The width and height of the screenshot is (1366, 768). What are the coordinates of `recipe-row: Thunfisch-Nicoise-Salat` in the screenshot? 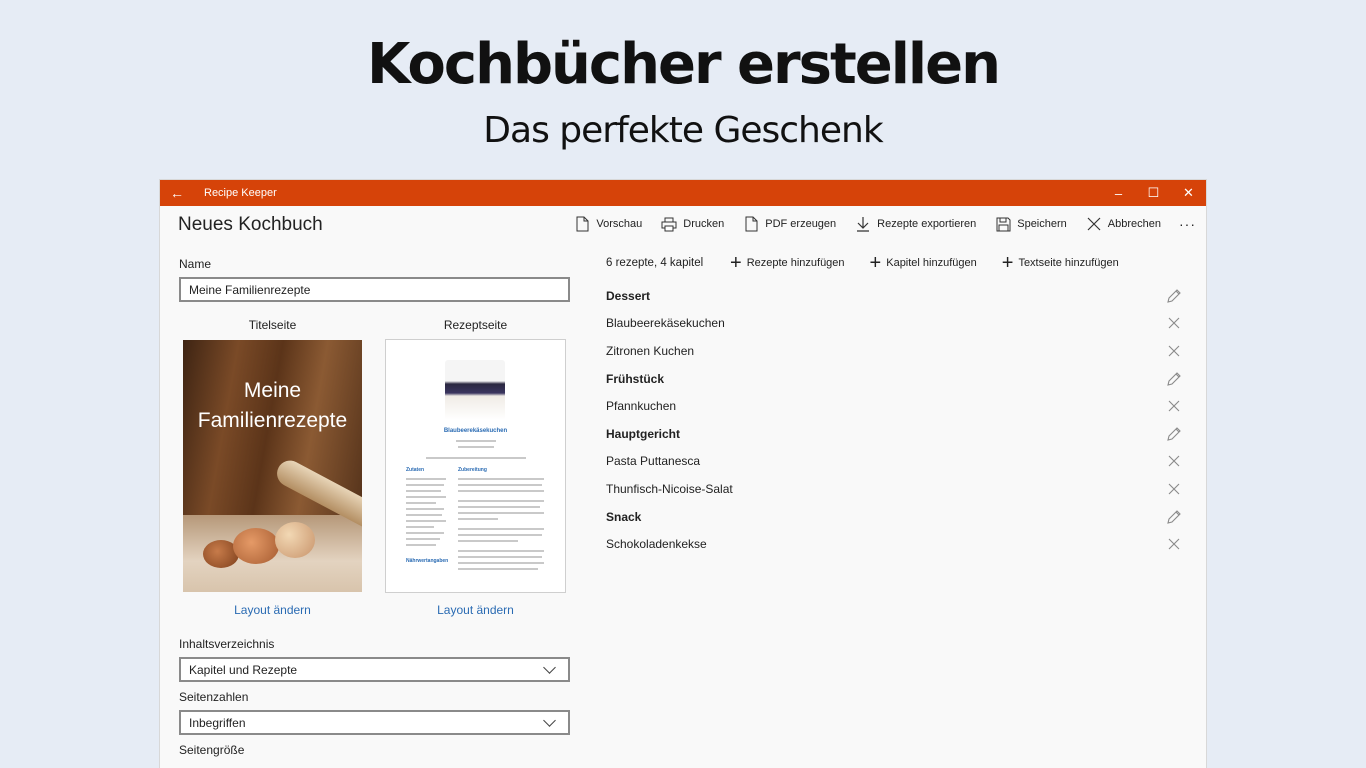 It's located at (896, 489).